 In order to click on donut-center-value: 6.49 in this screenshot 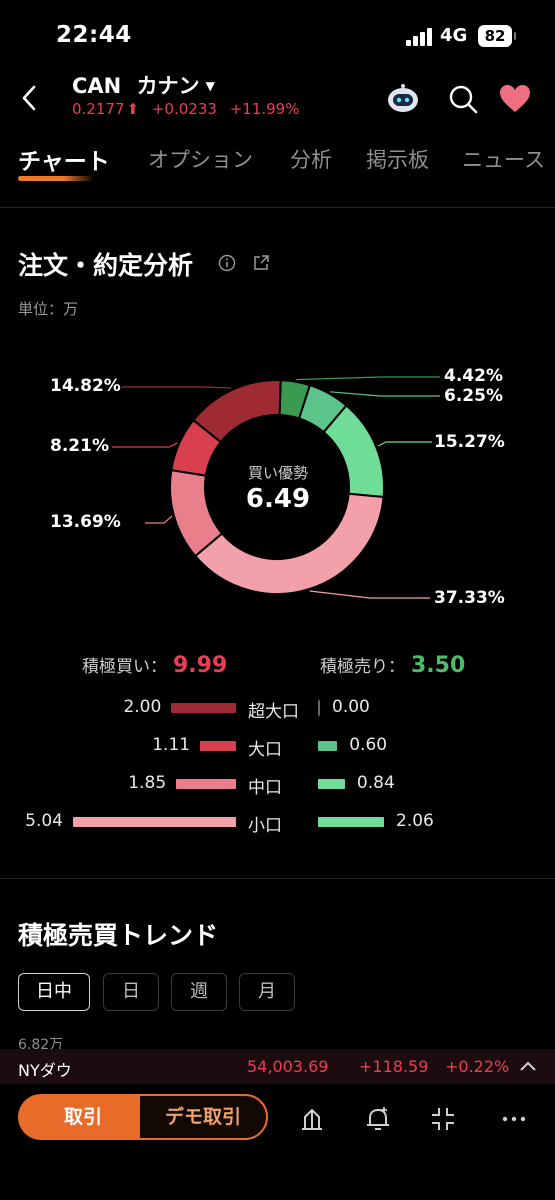, I will do `click(278, 499)`.